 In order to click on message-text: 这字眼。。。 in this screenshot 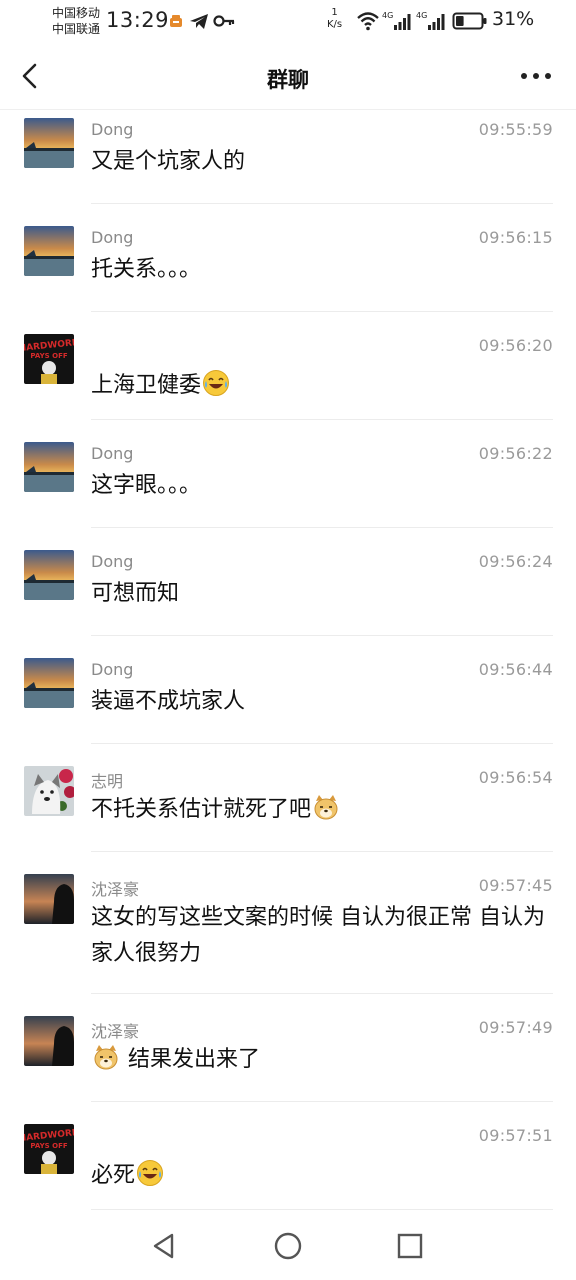, I will do `click(318, 486)`.